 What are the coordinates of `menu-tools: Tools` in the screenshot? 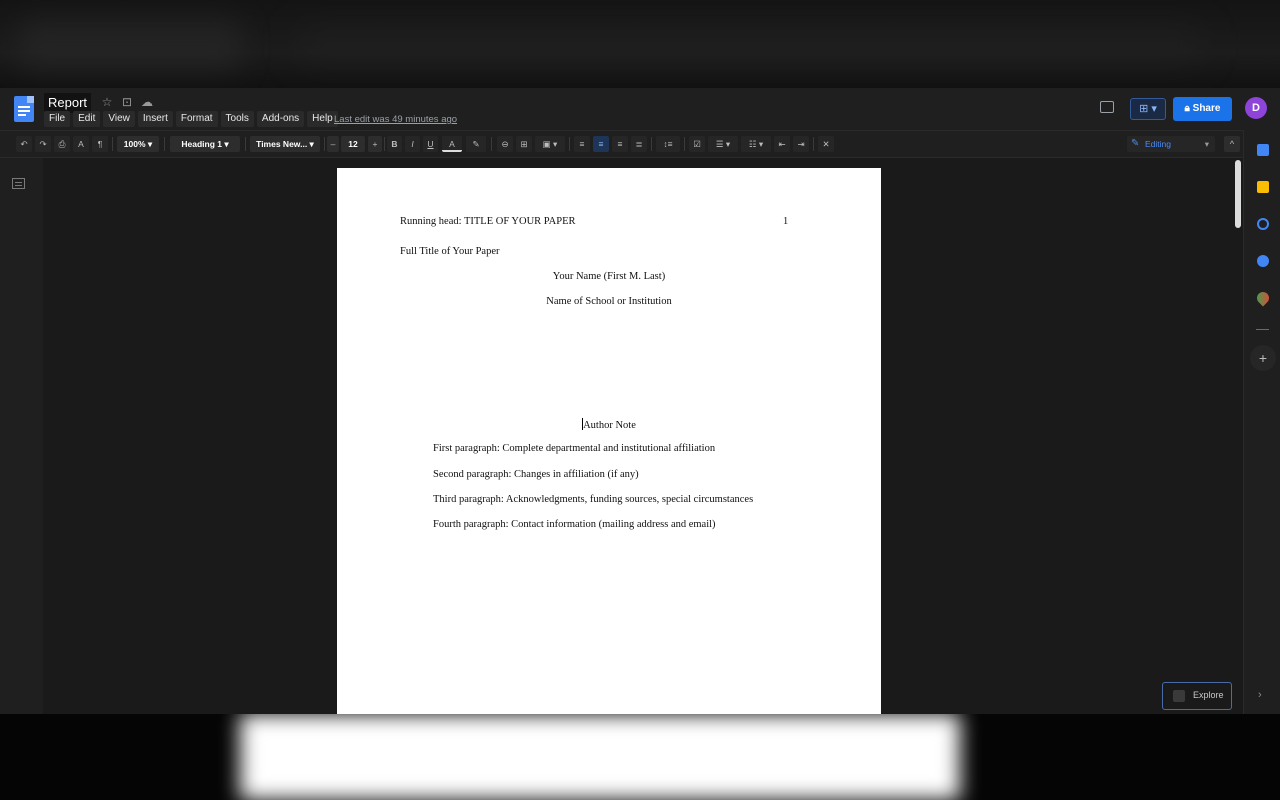 It's located at (237, 119).